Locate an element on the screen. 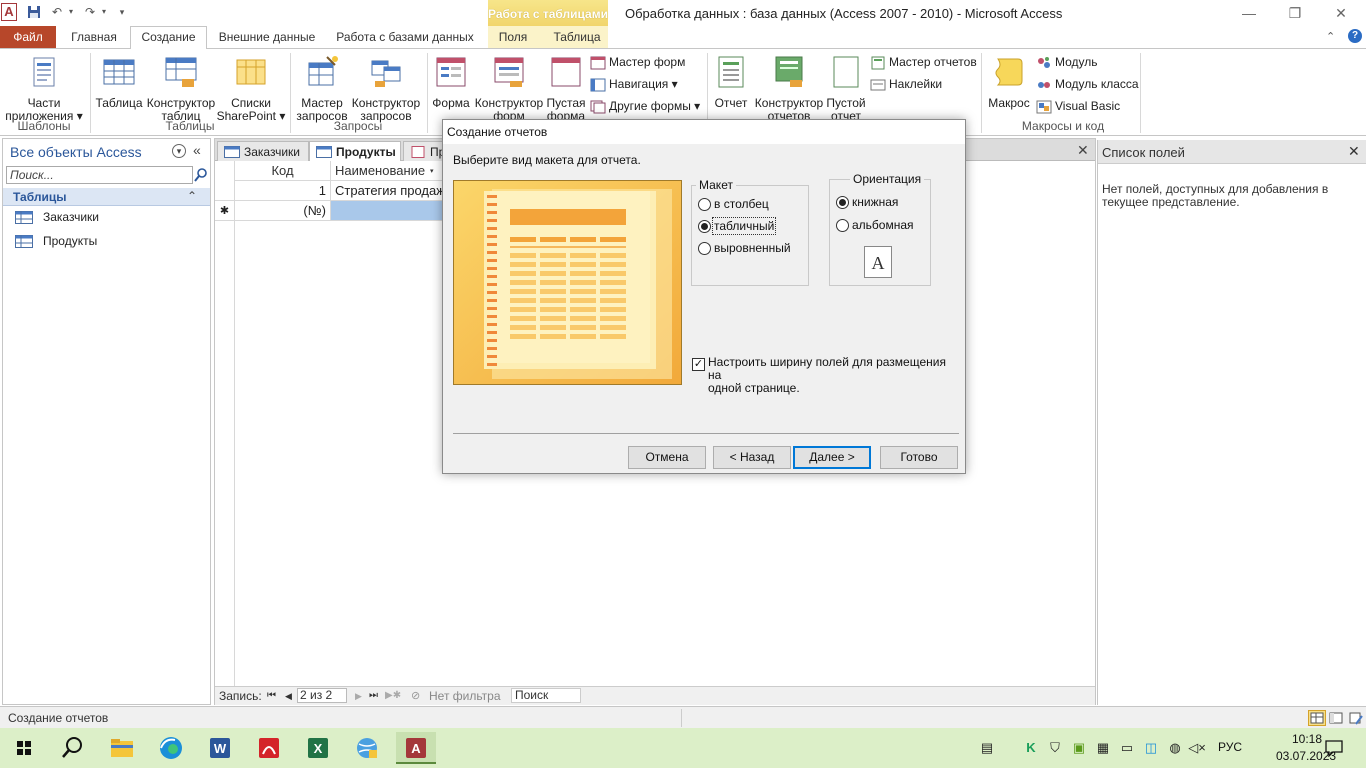 The image size is (1366, 768). layout-option-tabular: табличный is located at coordinates (737, 227).